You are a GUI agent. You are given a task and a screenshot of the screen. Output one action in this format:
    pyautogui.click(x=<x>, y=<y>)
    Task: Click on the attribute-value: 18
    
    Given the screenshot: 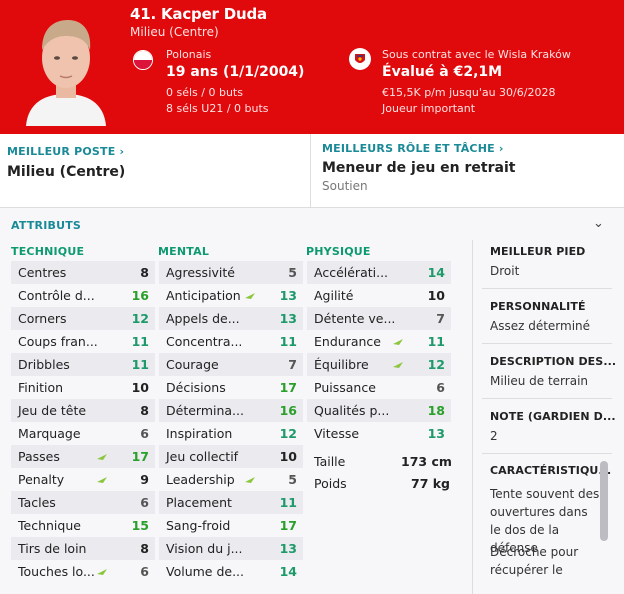 What is the action you would take?
    pyautogui.click(x=436, y=410)
    